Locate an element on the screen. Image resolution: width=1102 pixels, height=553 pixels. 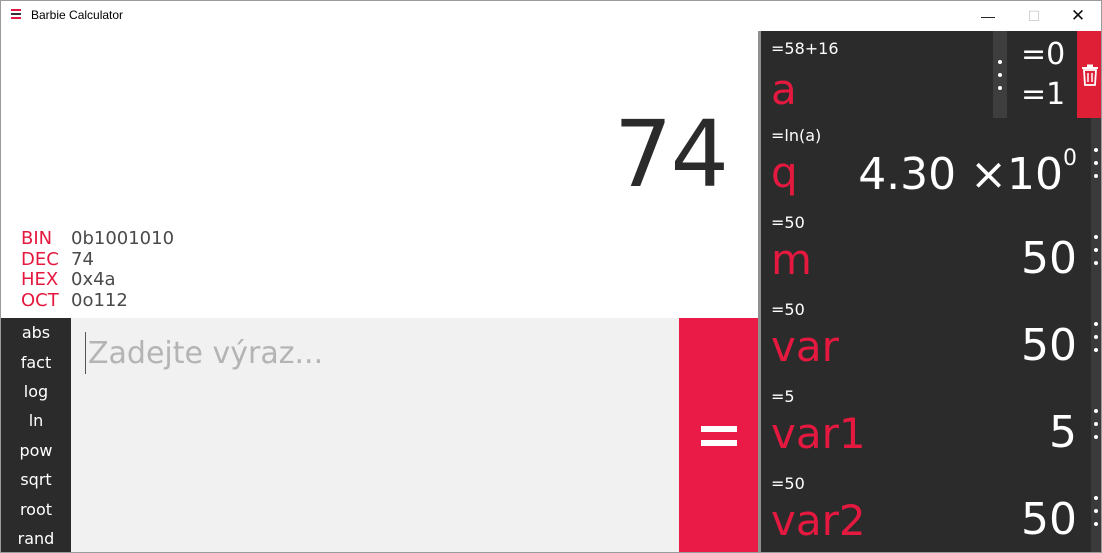
function-list: abs fact log ln pow sqrt root rand is located at coordinates (36, 435).